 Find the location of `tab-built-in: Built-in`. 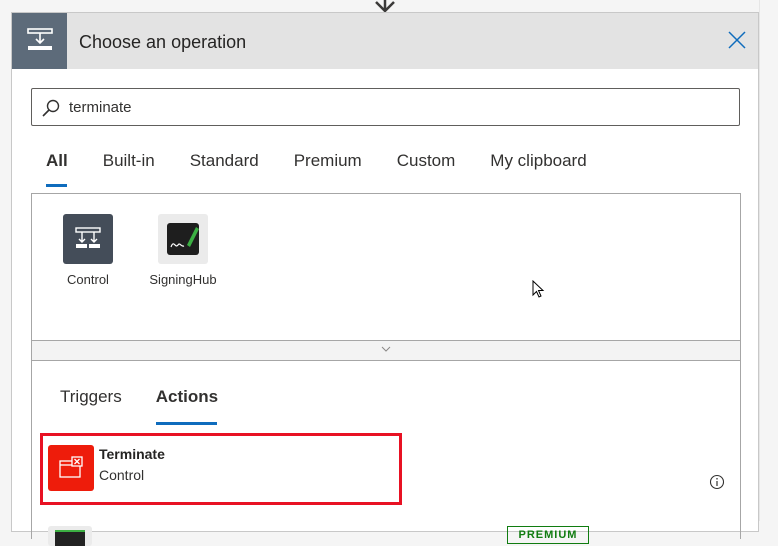

tab-built-in: Built-in is located at coordinates (129, 169).